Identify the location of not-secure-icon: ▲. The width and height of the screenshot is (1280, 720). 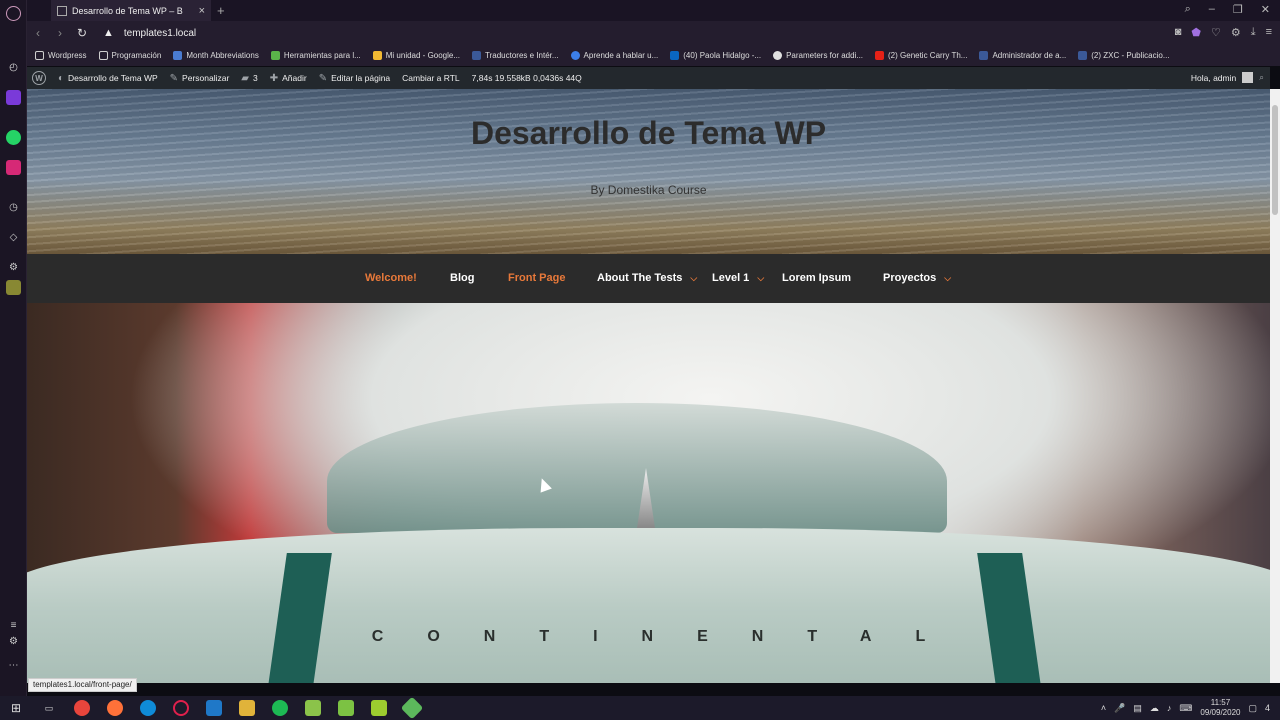
(108, 33).